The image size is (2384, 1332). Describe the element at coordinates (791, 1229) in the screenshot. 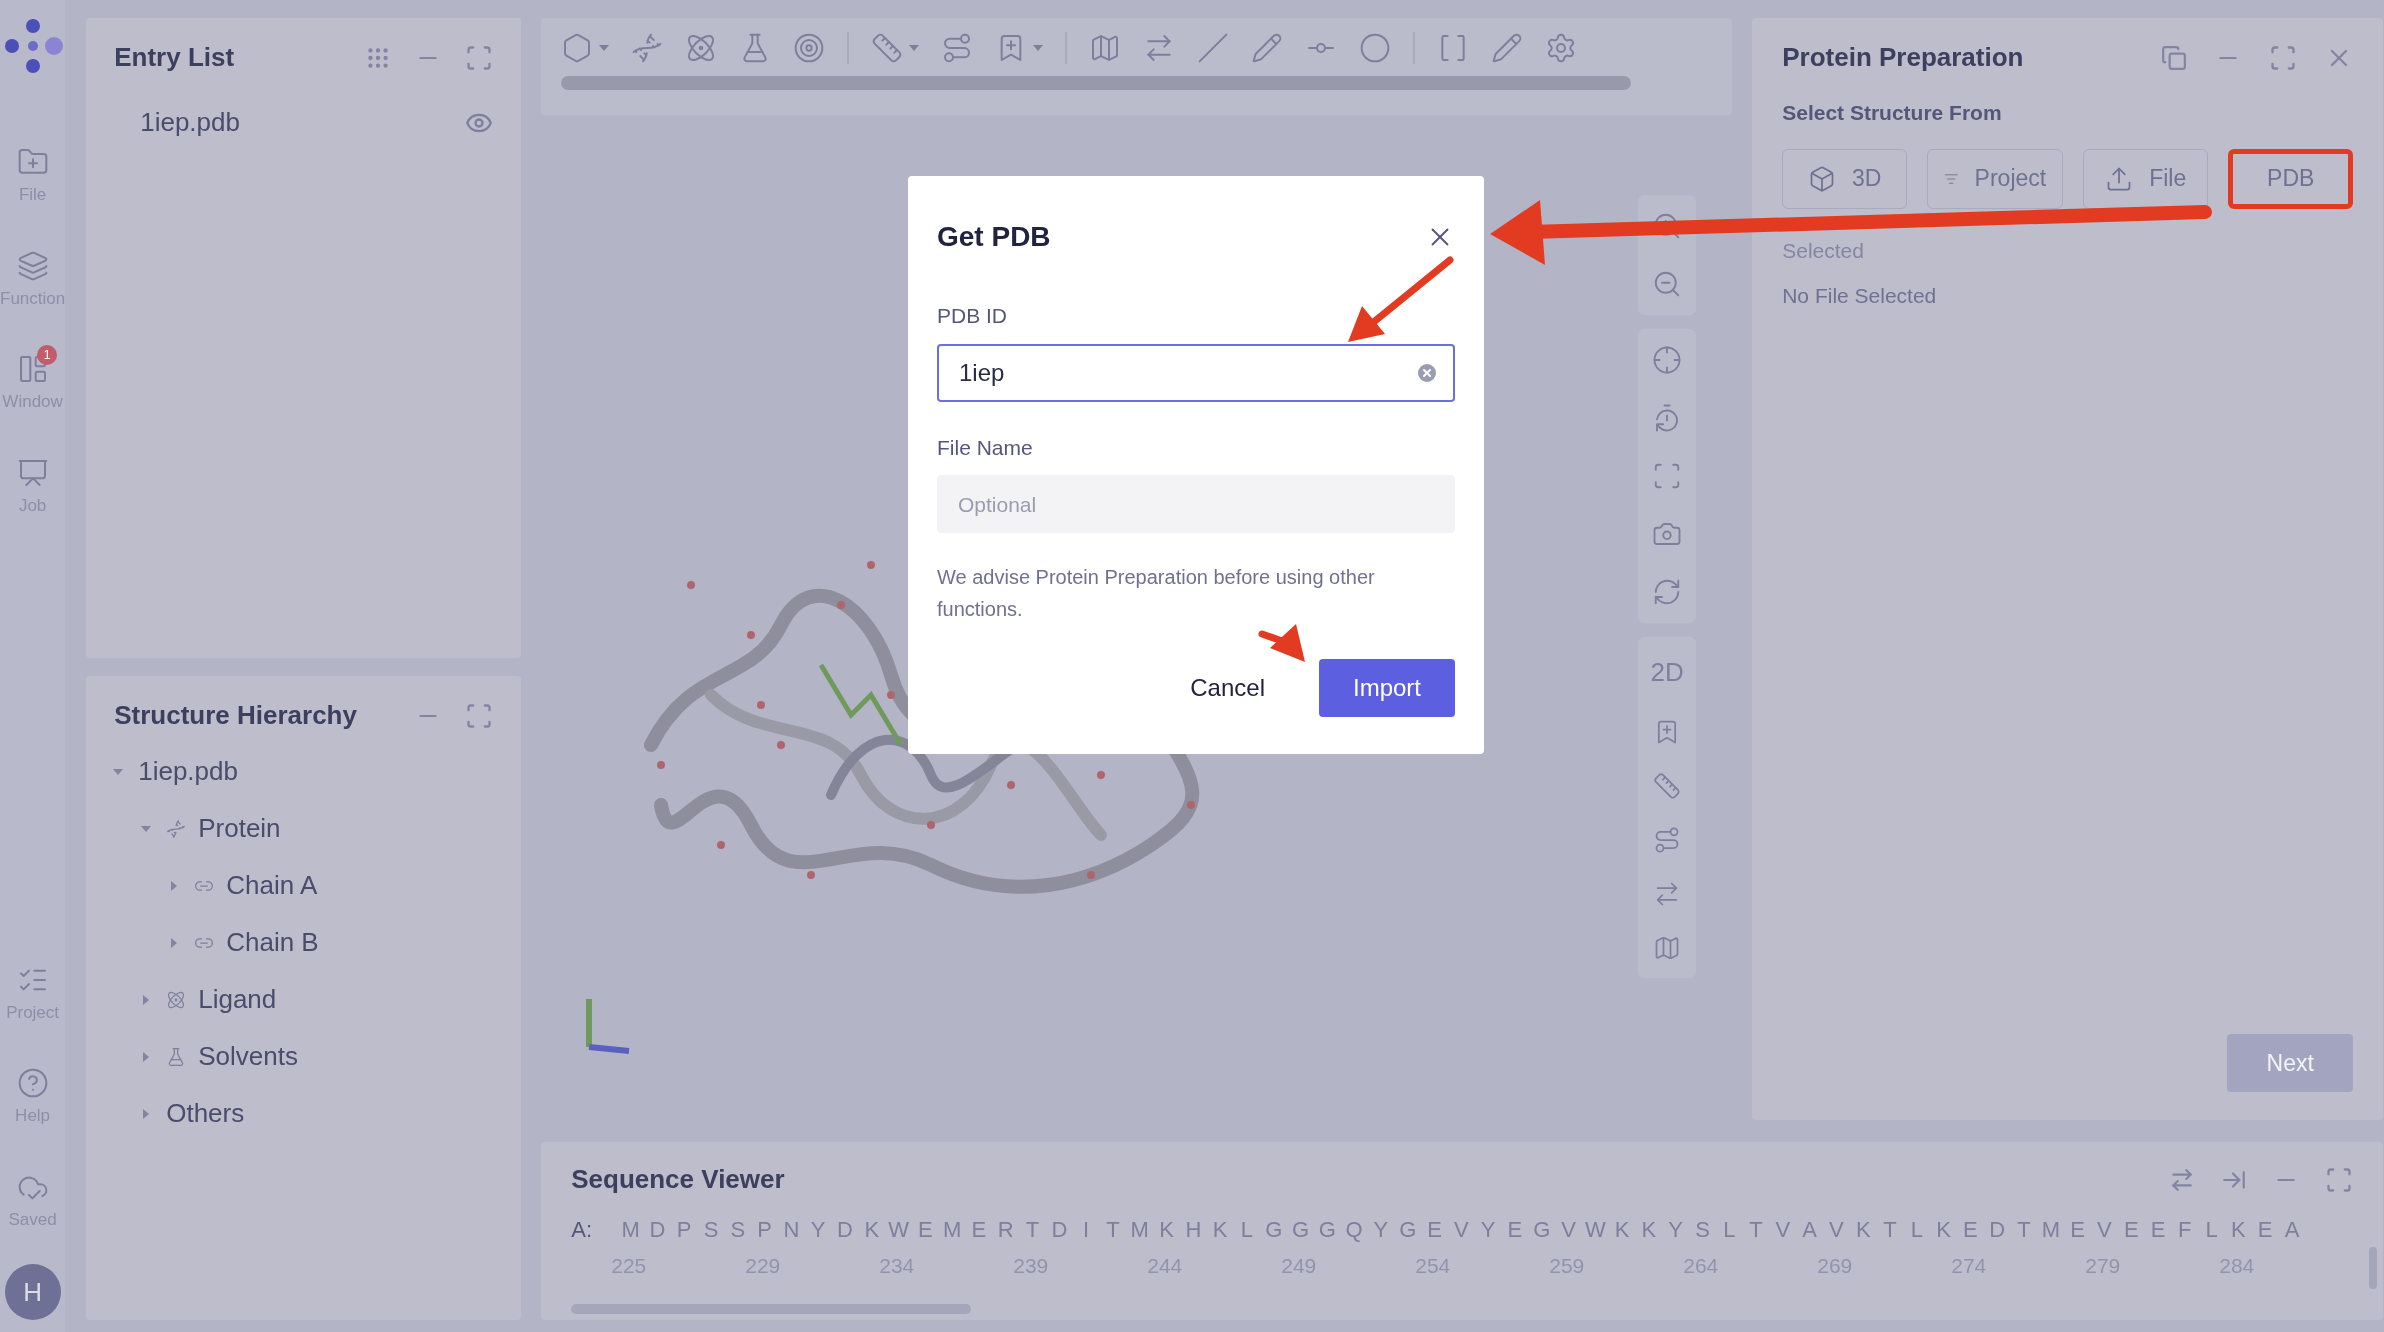

I see `residue-letter: N` at that location.